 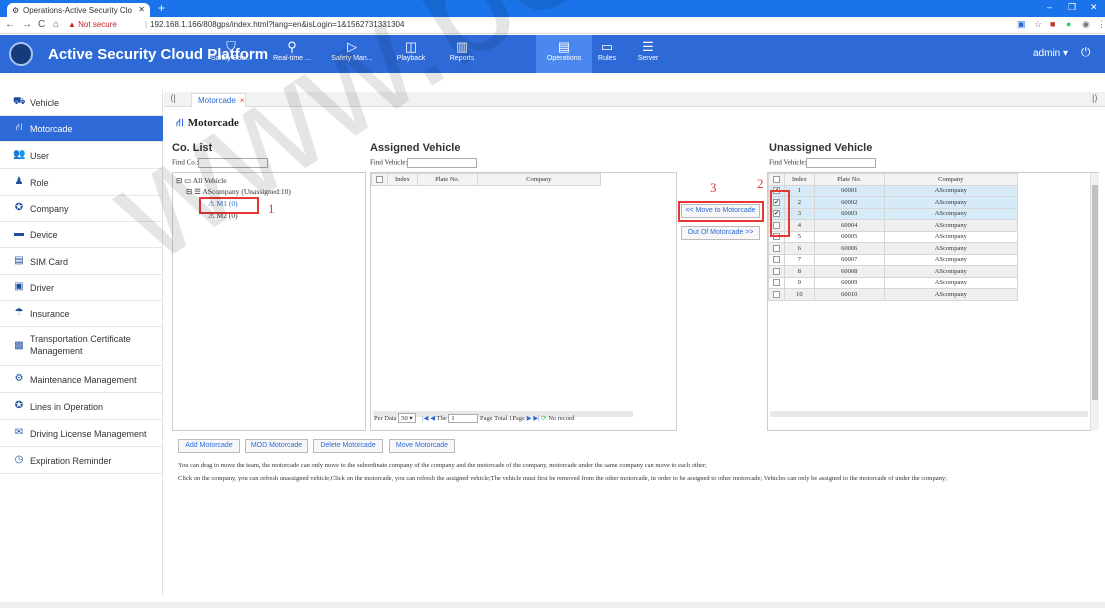 What do you see at coordinates (1086, 52) in the screenshot?
I see `logout-icon: ⏻` at bounding box center [1086, 52].